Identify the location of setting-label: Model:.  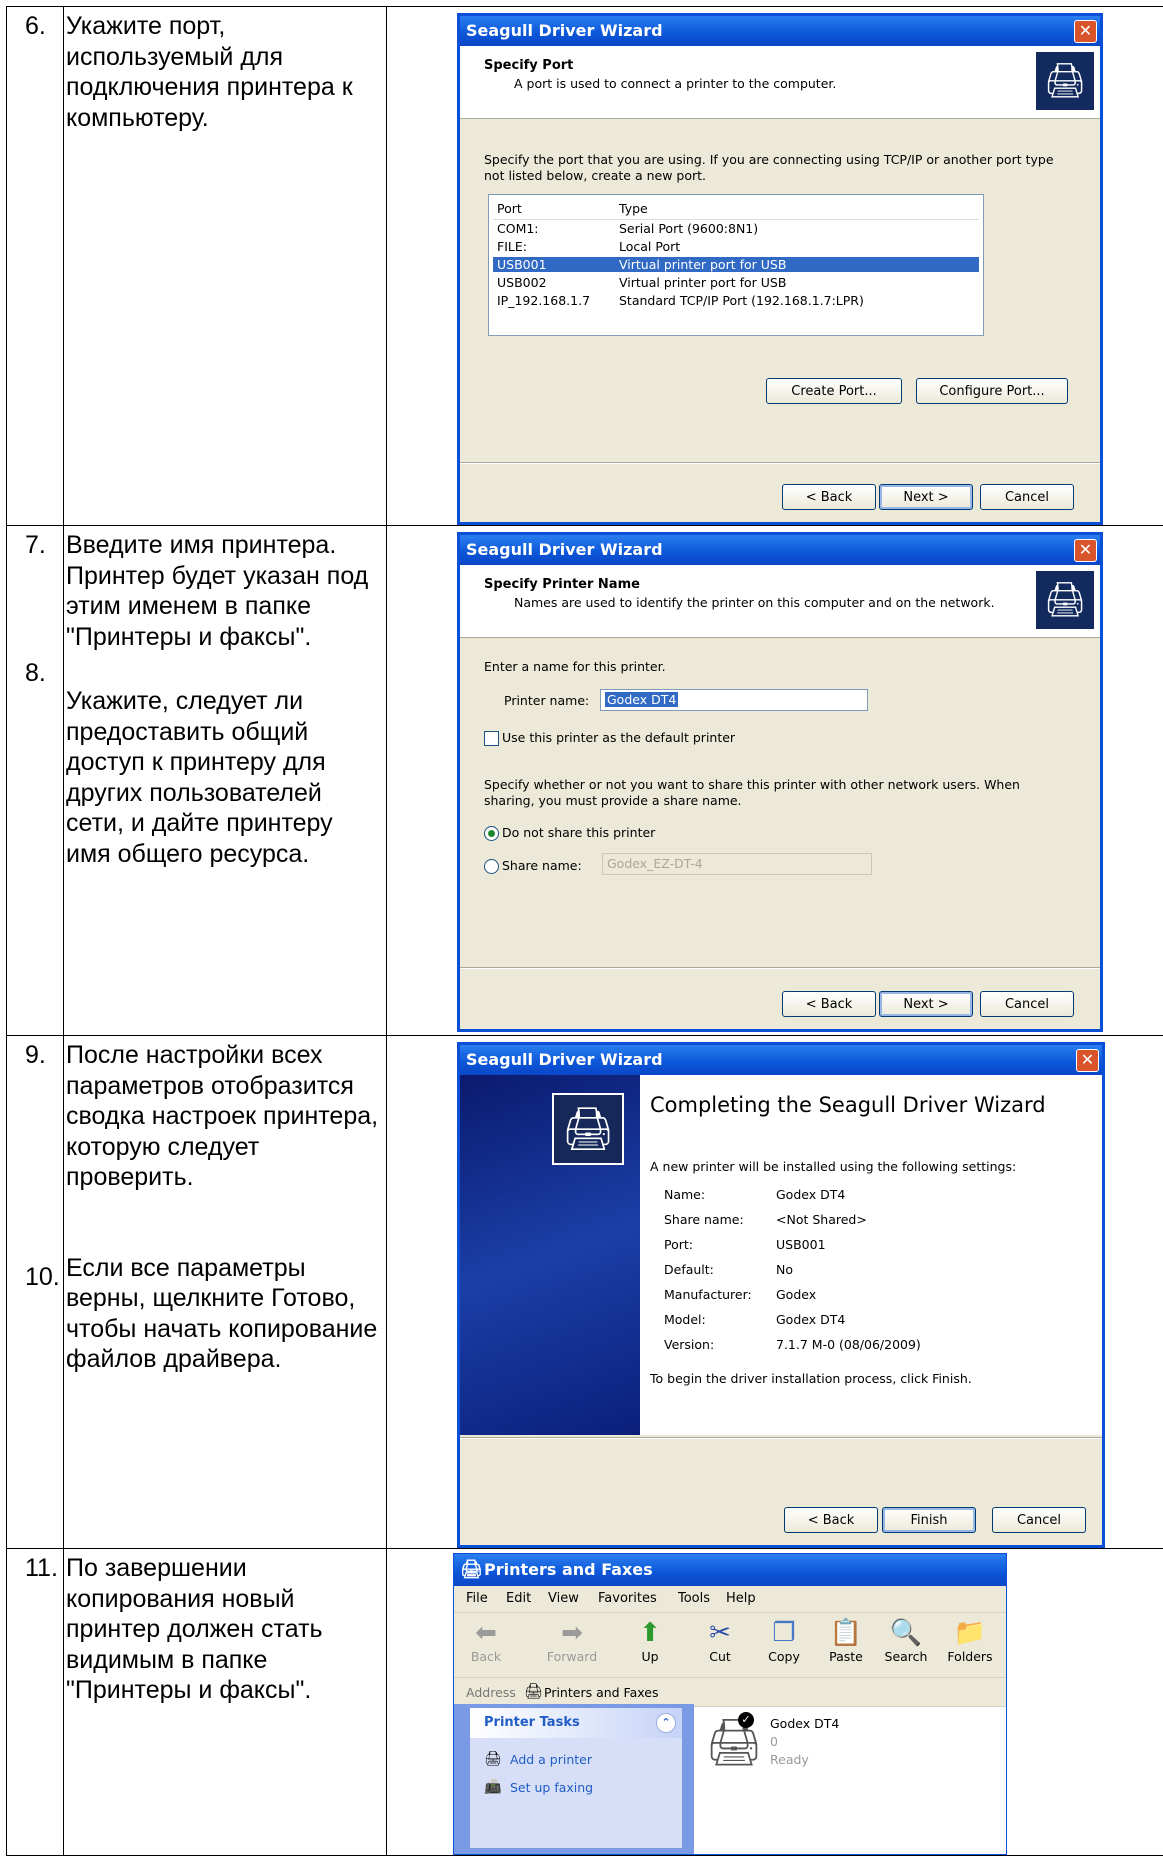
(685, 1319).